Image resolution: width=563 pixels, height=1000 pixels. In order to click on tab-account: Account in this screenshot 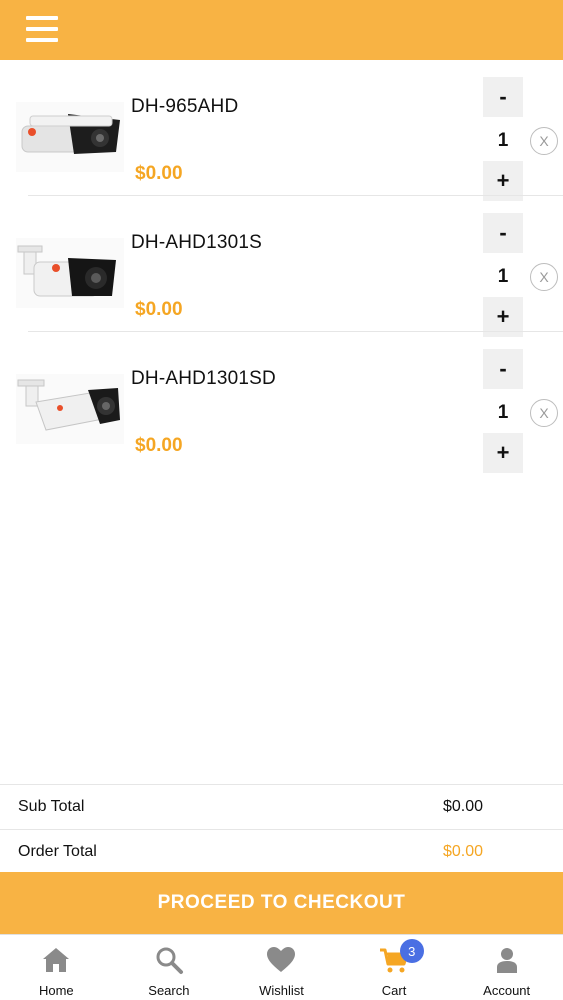, I will do `click(506, 967)`.